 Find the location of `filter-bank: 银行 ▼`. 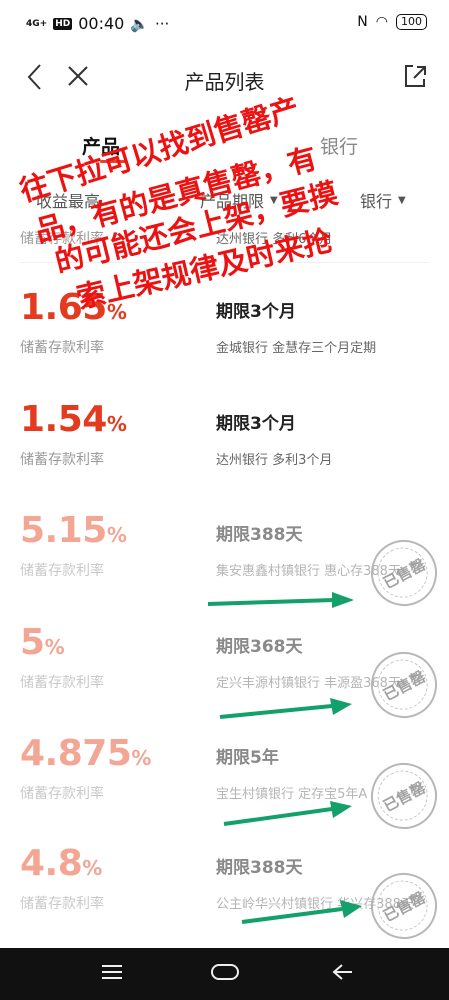

filter-bank: 银行 ▼ is located at coordinates (383, 200).